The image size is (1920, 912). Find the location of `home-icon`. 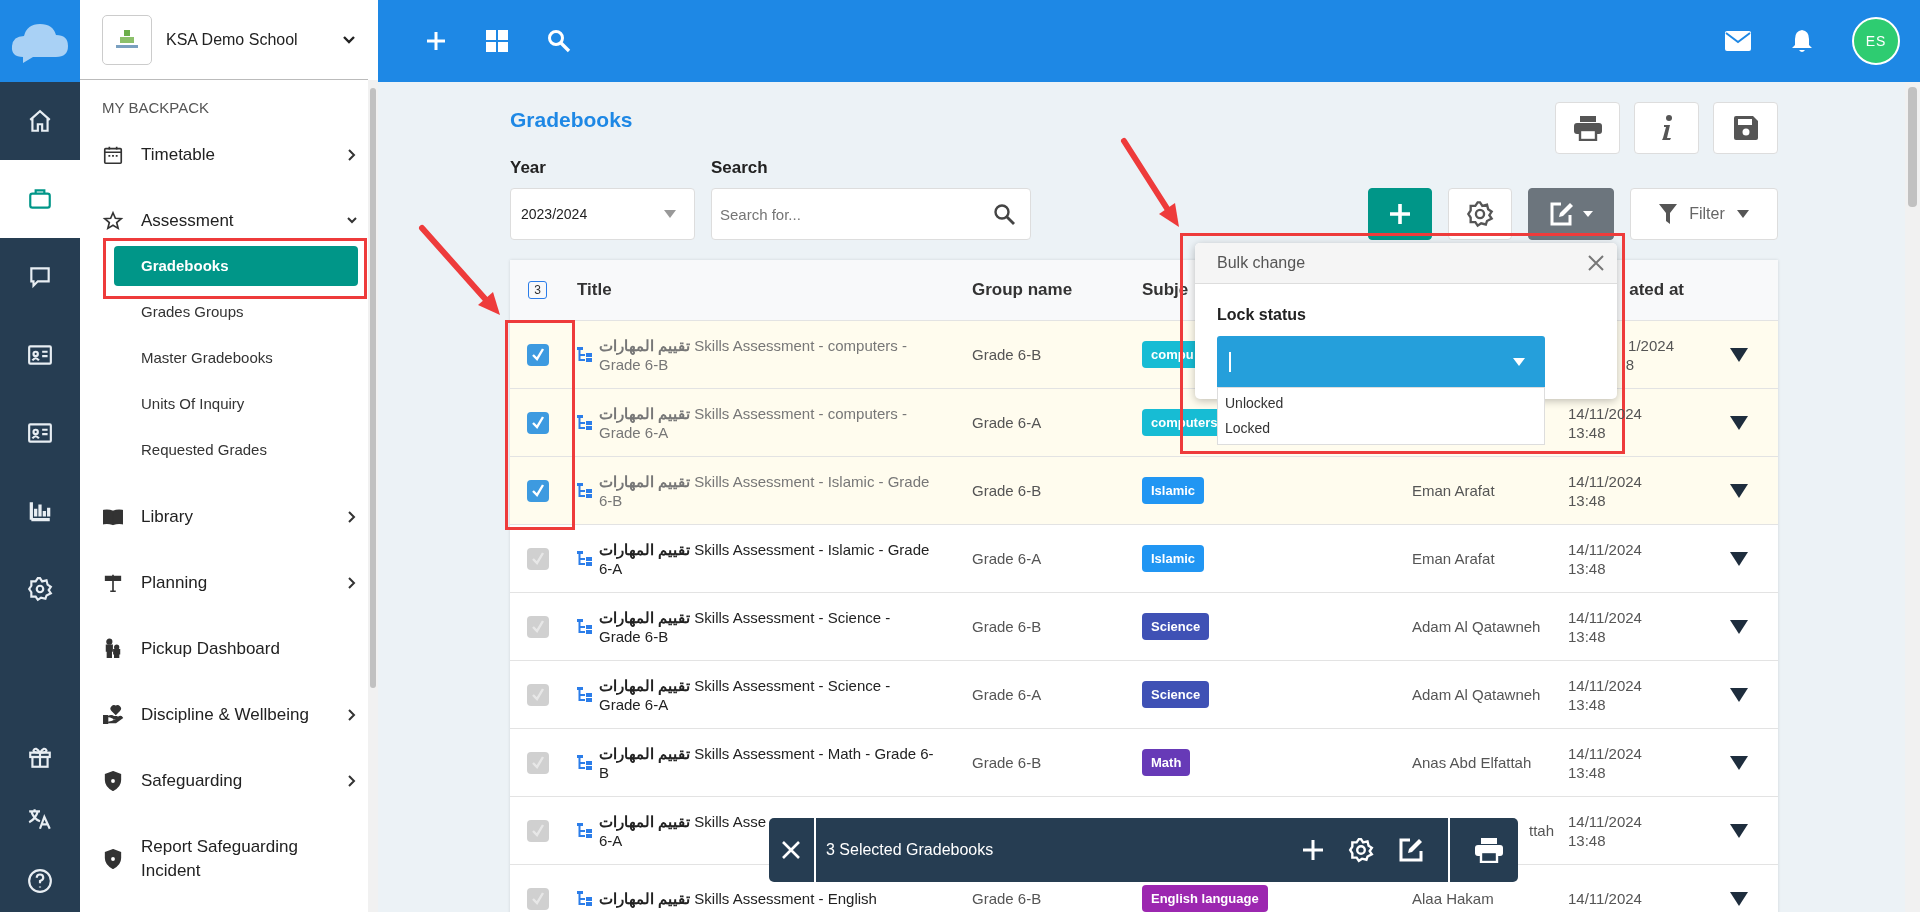

home-icon is located at coordinates (40, 121).